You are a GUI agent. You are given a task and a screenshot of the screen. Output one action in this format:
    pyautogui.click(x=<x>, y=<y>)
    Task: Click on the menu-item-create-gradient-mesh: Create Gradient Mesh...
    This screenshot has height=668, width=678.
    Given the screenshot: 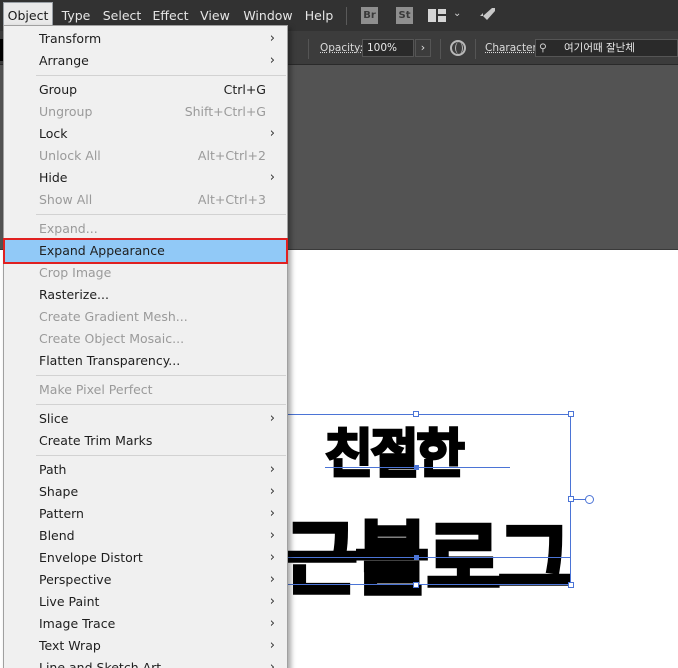 What is the action you would take?
    pyautogui.click(x=145, y=317)
    